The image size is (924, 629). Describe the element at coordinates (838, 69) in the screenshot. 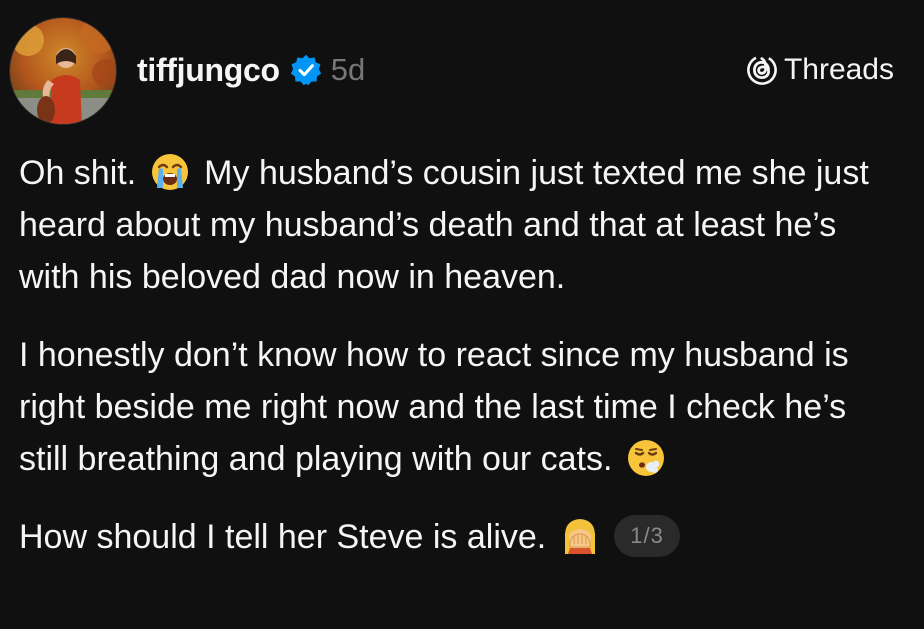

I see `threads-brand-label: Threads` at that location.